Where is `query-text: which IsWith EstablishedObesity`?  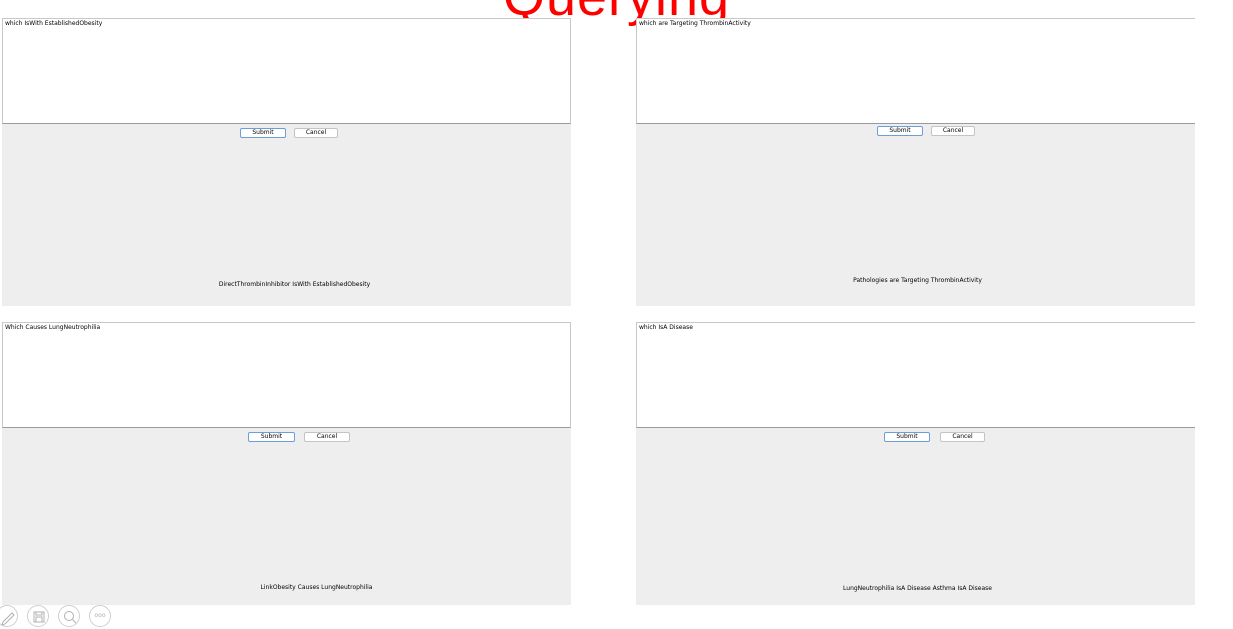
query-text: which IsWith EstablishedObesity is located at coordinates (54, 23).